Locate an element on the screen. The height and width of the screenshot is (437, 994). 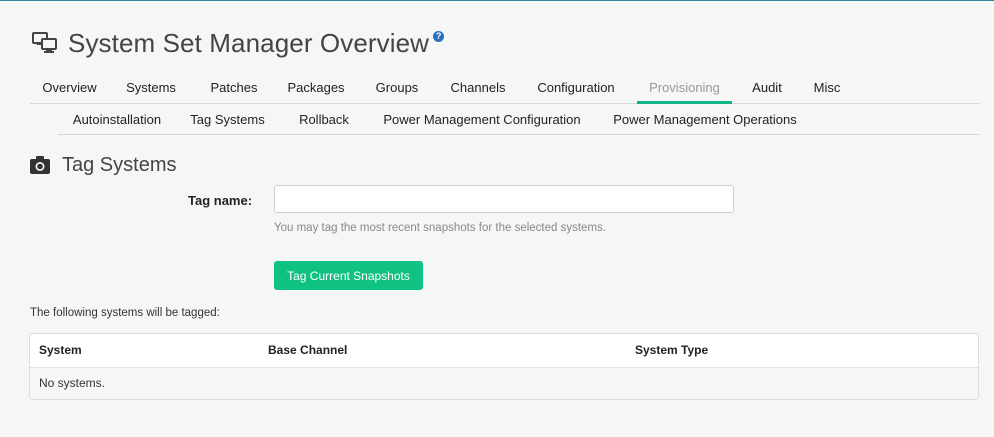
tab-patches: Patches is located at coordinates (234, 89).